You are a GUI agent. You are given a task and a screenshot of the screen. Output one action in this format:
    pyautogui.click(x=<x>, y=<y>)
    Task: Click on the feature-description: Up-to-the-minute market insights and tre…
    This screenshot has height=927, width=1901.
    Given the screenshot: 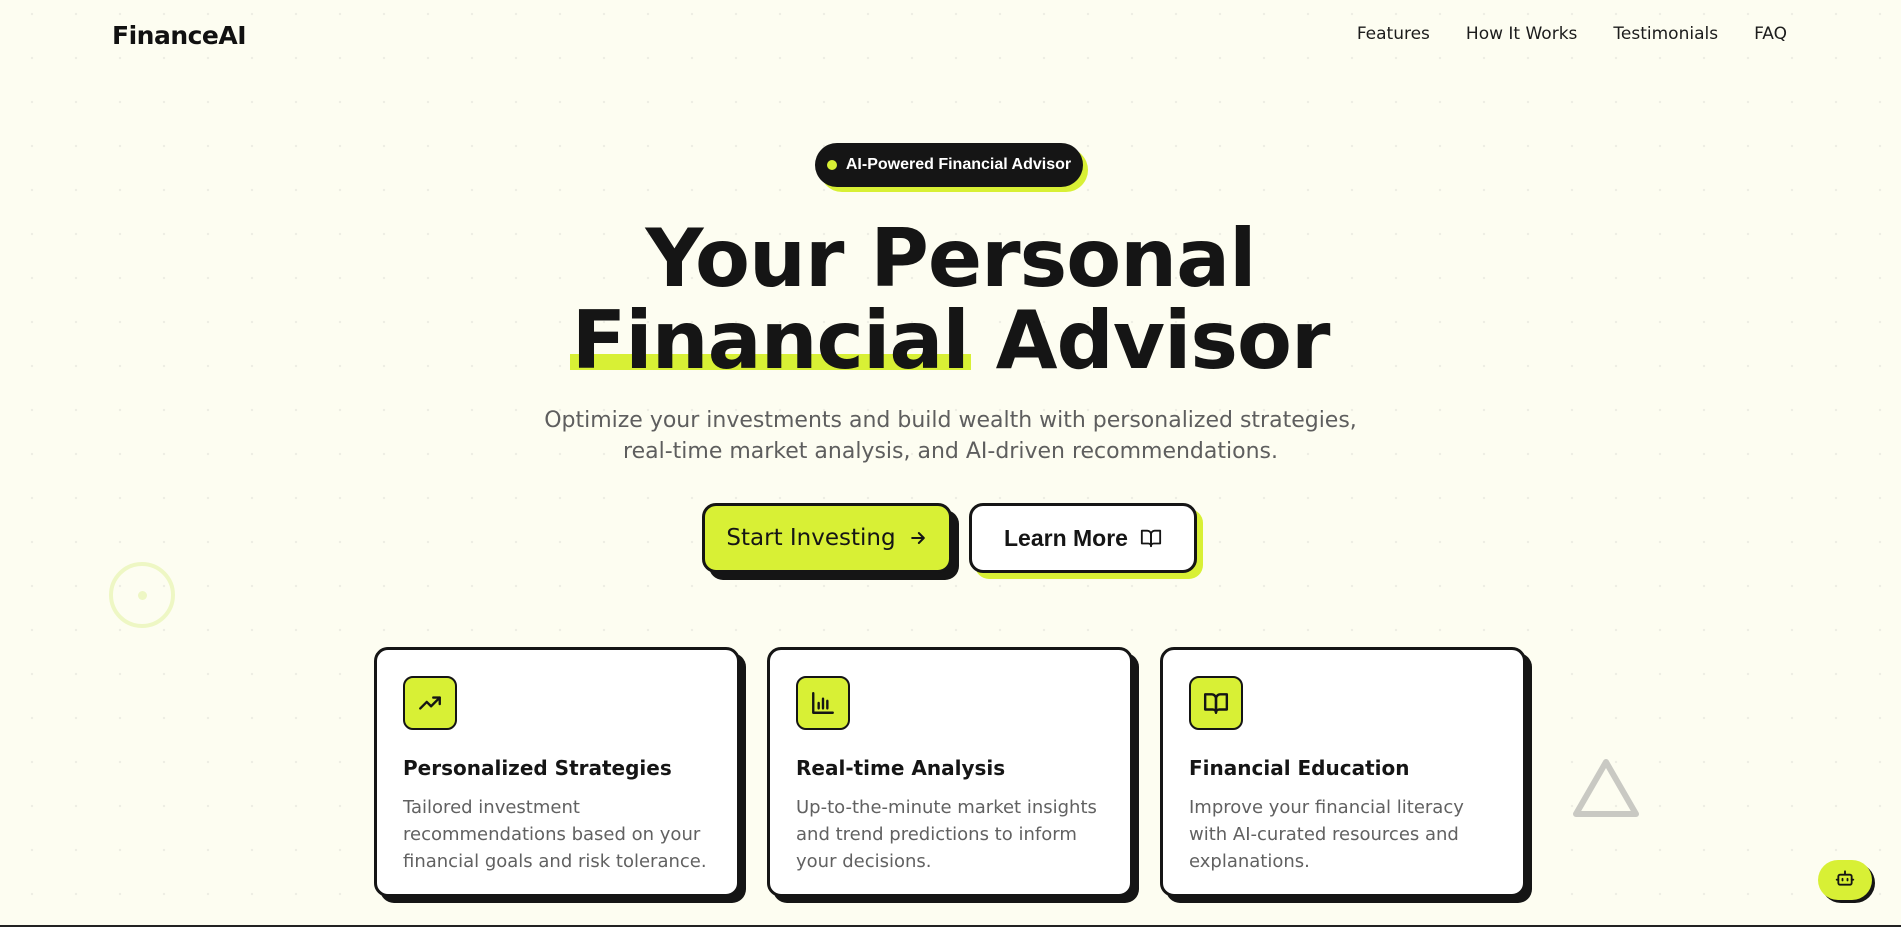 What is the action you would take?
    pyautogui.click(x=946, y=834)
    